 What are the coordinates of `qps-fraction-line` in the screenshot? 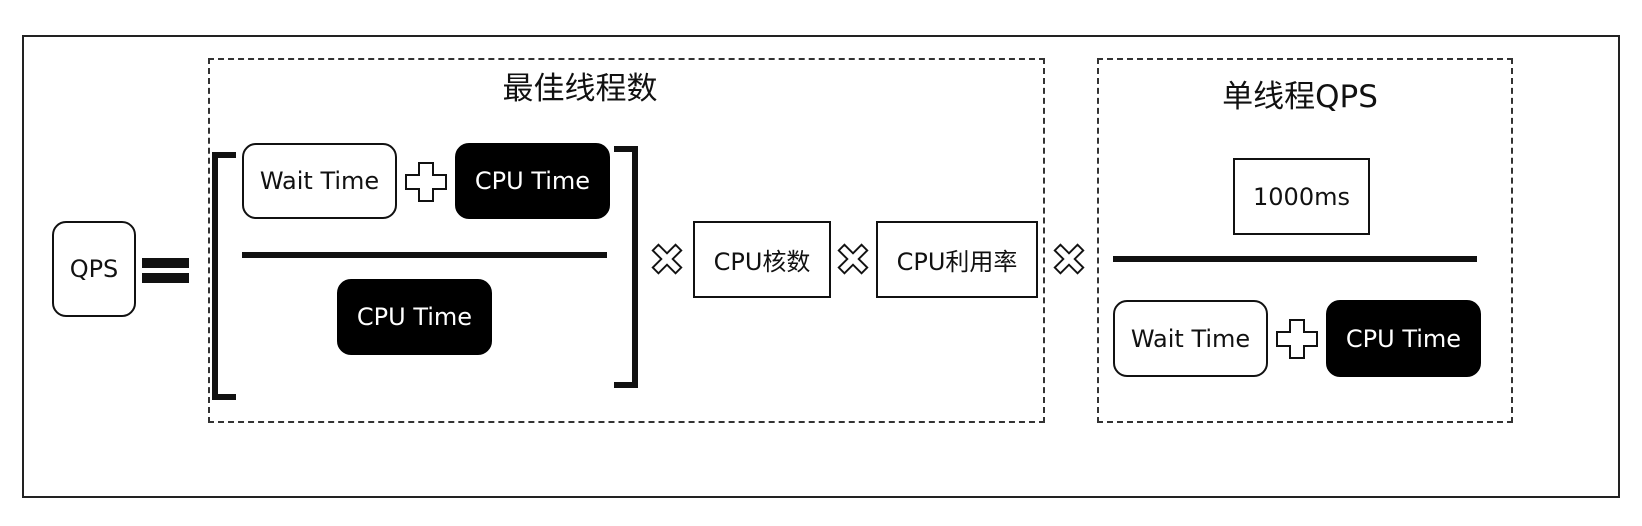 It's located at (1295, 259).